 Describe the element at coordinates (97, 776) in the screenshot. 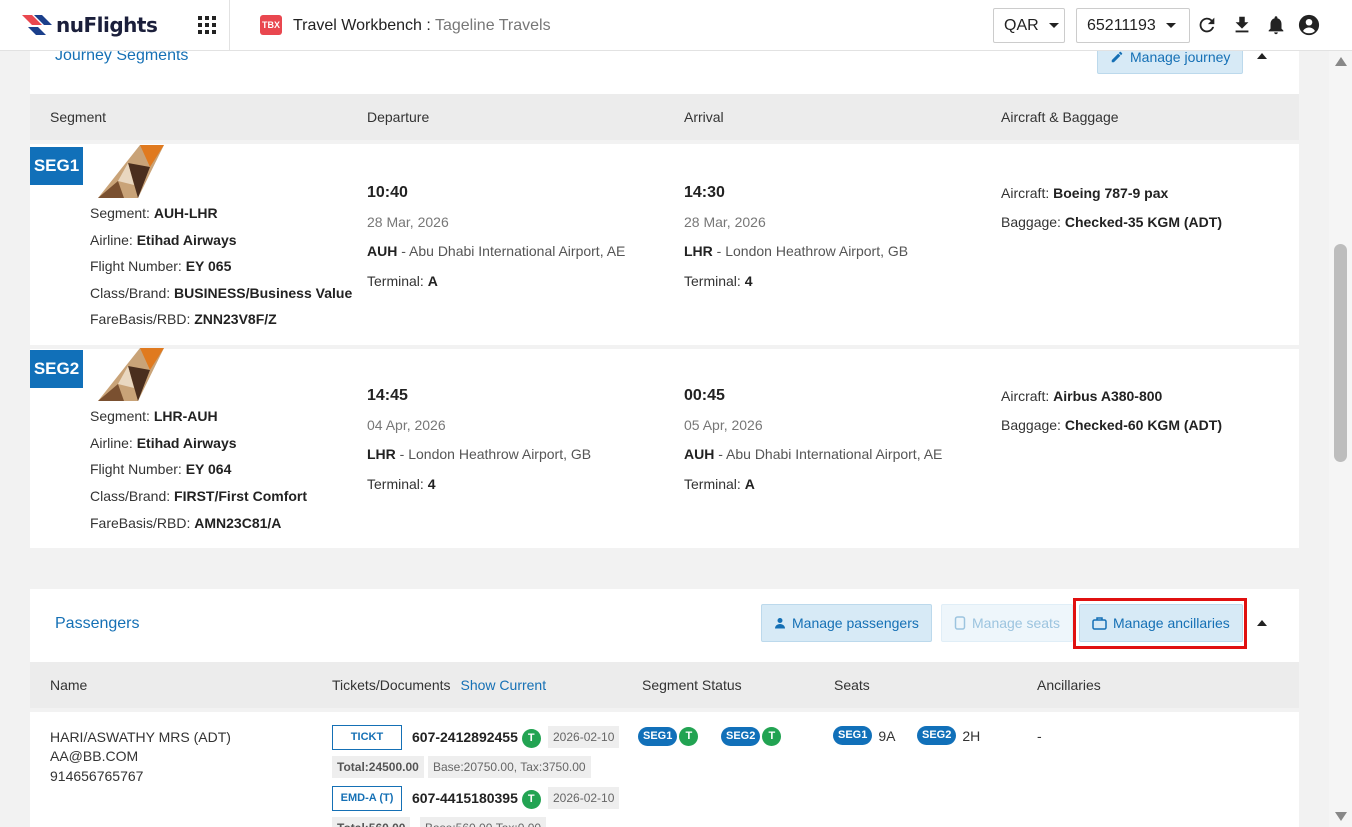

I see `passenger-phone: 914656765767` at that location.